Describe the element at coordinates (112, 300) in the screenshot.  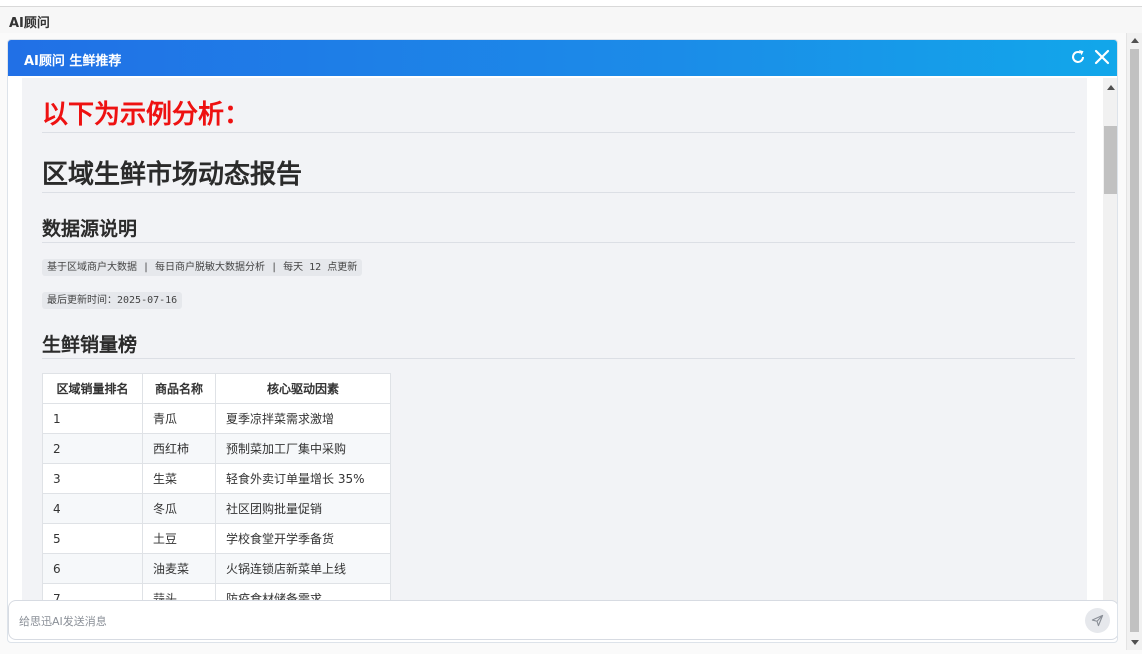
I see `last-updated-text: 最后更新时间：2025-07-16` at that location.